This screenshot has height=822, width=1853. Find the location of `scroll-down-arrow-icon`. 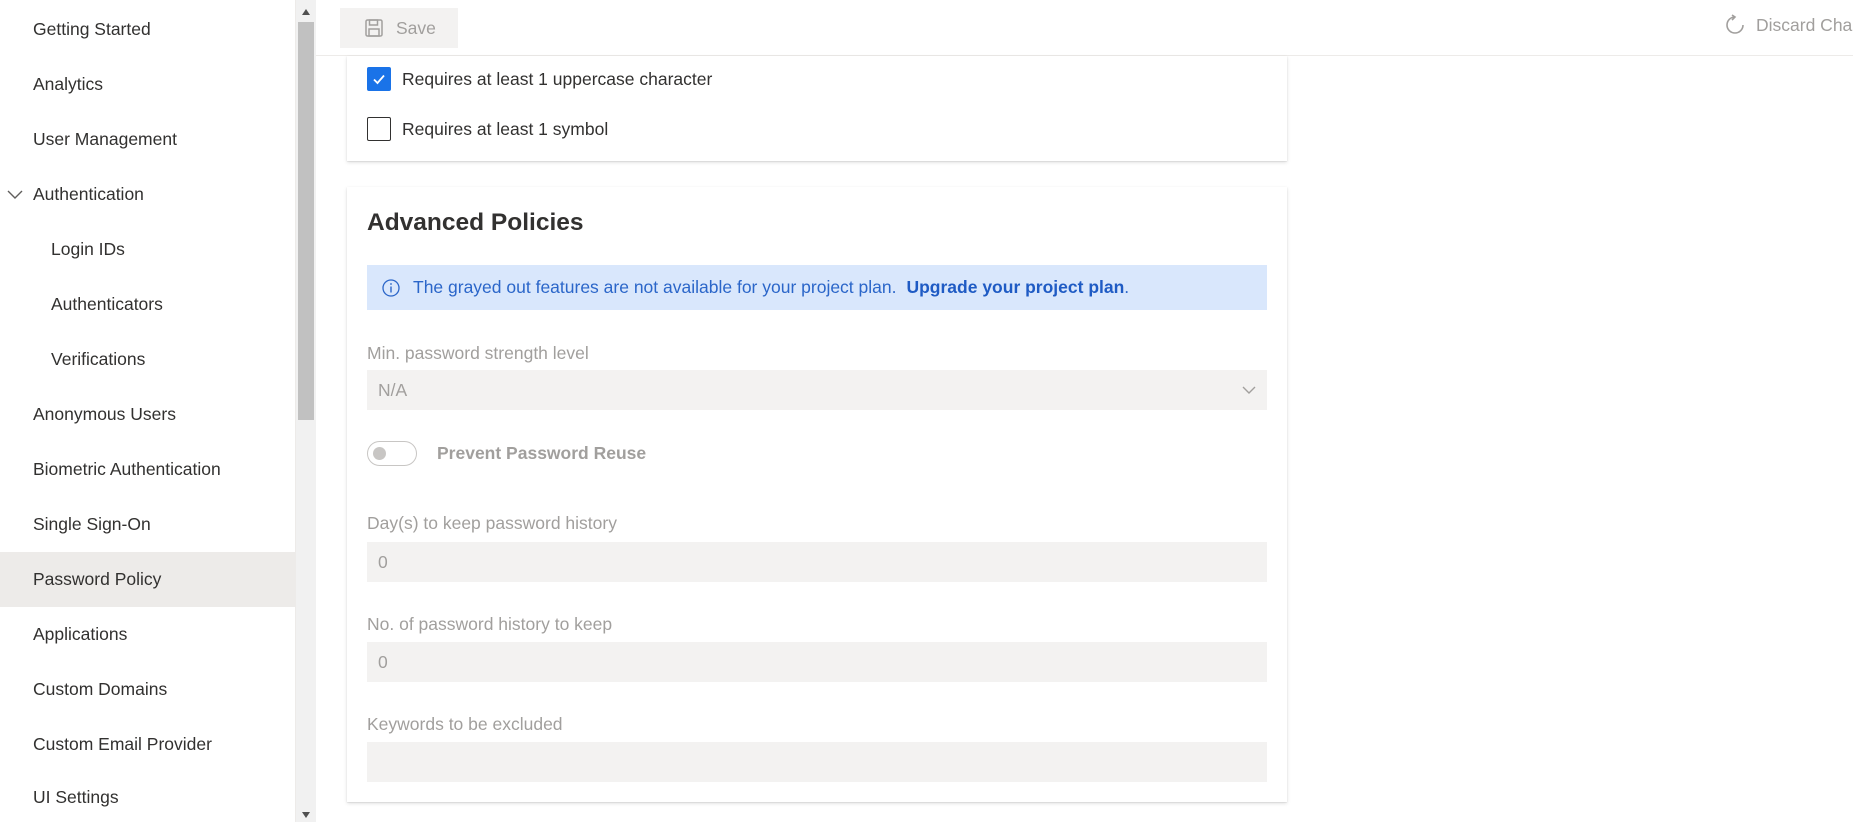

scroll-down-arrow-icon is located at coordinates (306, 814).